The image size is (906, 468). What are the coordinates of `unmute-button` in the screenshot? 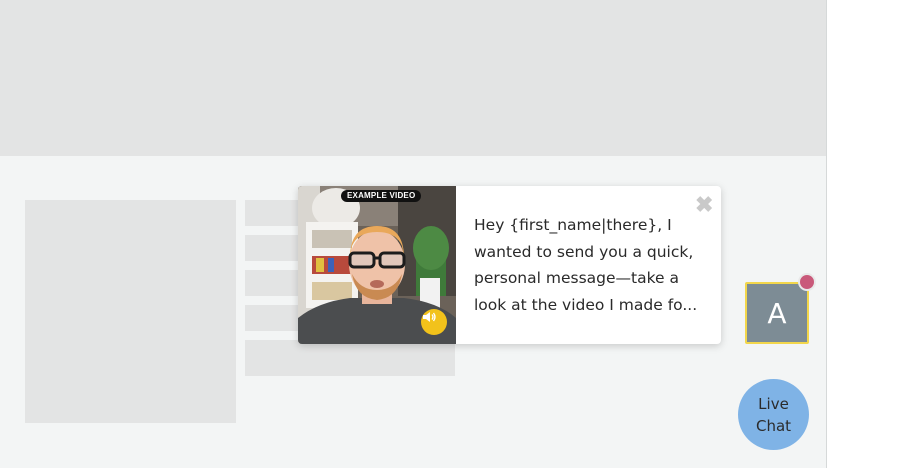 It's located at (434, 322).